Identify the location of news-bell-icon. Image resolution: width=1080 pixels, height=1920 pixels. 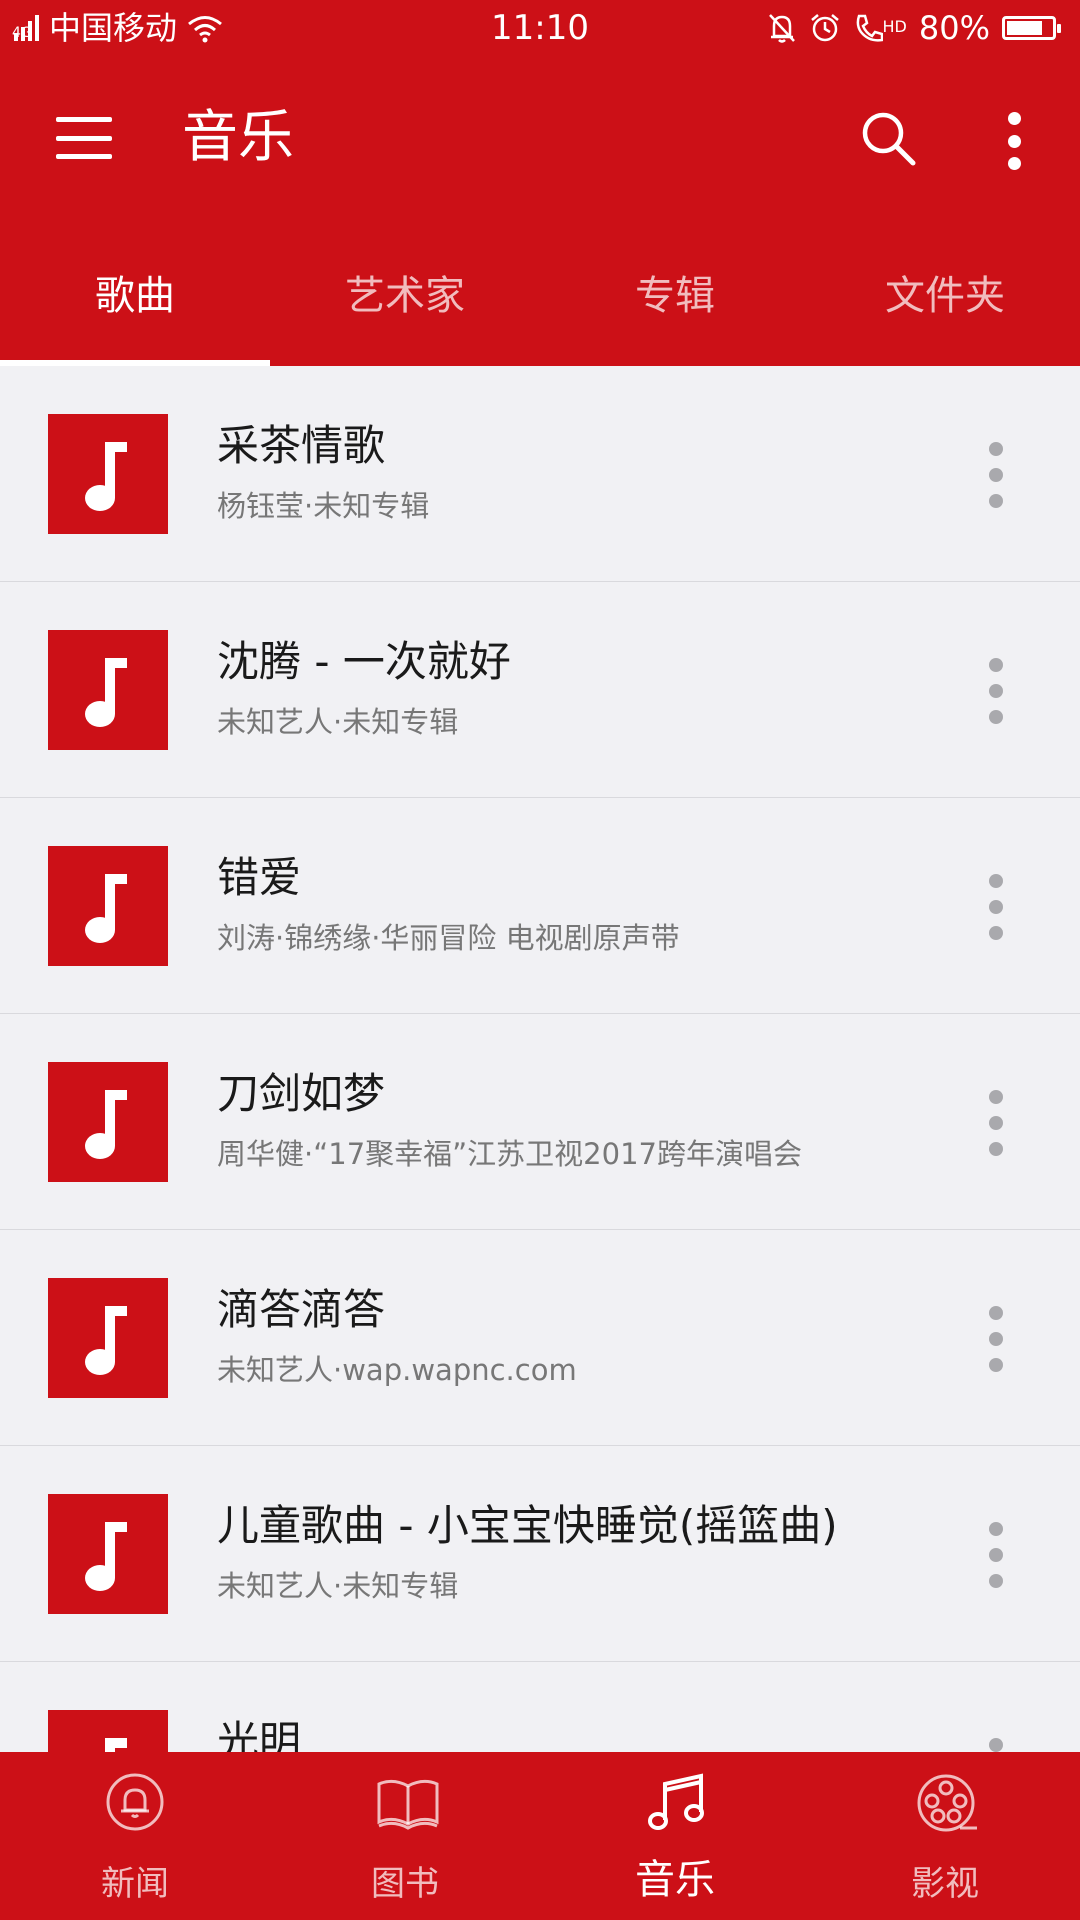
(135, 1802).